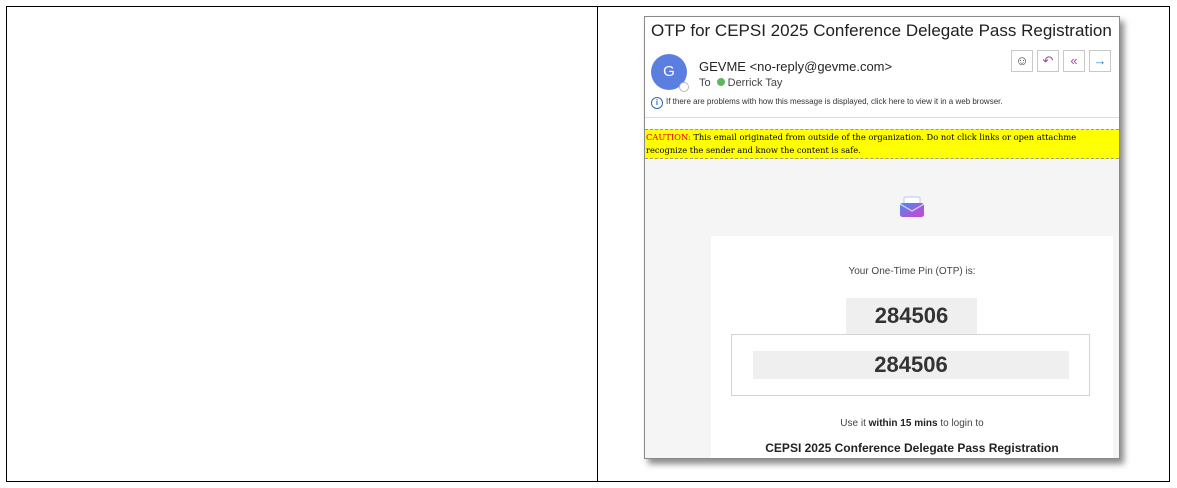 The image size is (1177, 488). Describe the element at coordinates (720, 82) in the screenshot. I see `presence-icon` at that location.